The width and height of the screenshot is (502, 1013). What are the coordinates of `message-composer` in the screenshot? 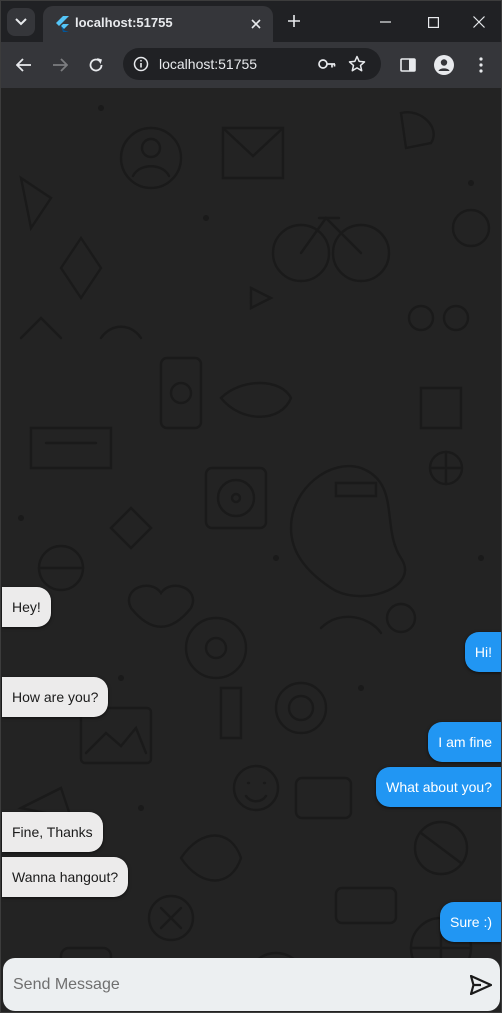 It's located at (251, 984).